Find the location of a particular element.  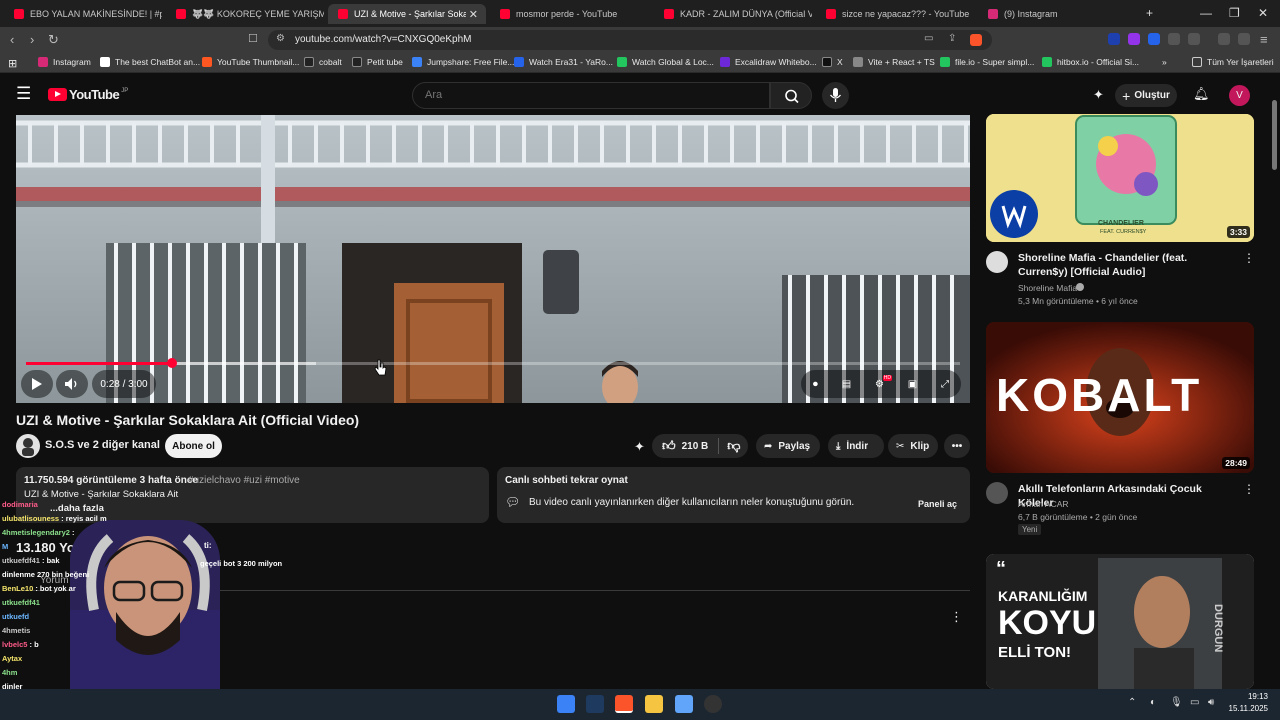

notifications-bell-icon: 🔔︎ is located at coordinates (1201, 94).